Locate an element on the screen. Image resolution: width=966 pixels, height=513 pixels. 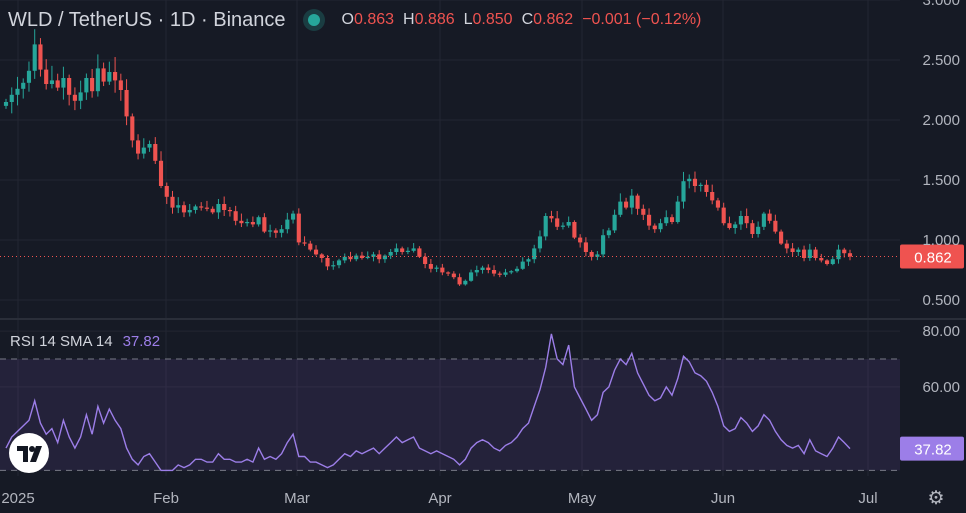
time-axis-label: Apr is located at coordinates (439, 498).